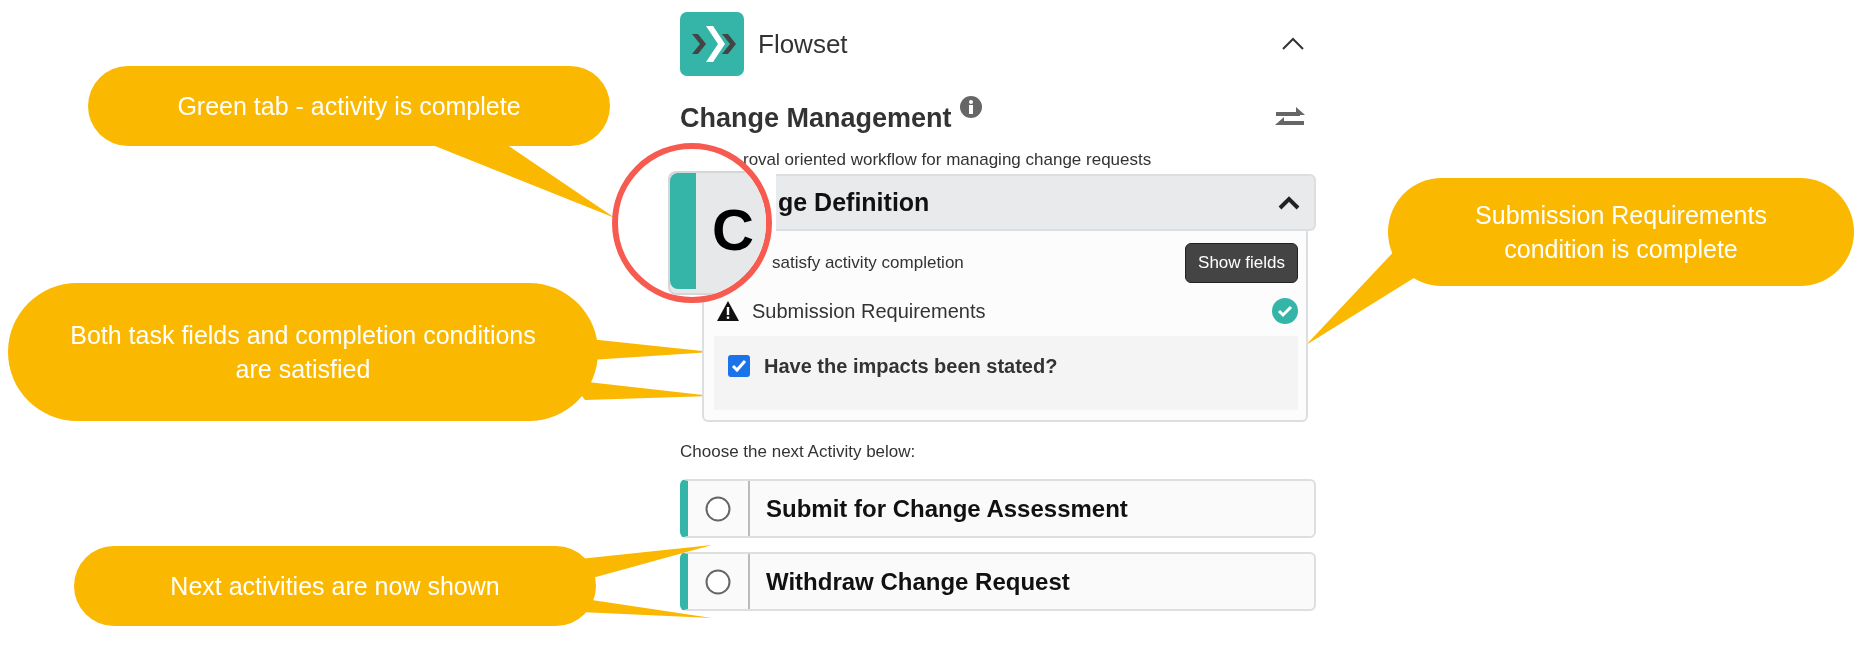 This screenshot has width=1866, height=666. Describe the element at coordinates (869, 311) in the screenshot. I see `condition-name: Submission Requirements` at that location.